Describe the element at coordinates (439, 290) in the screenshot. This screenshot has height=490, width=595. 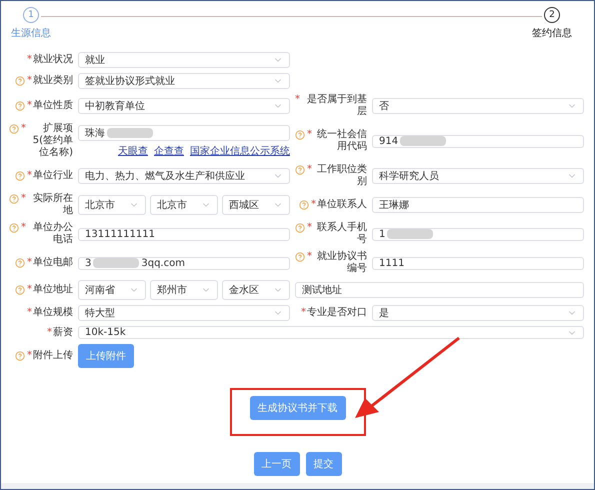
I see `input-field: 测试地址` at that location.